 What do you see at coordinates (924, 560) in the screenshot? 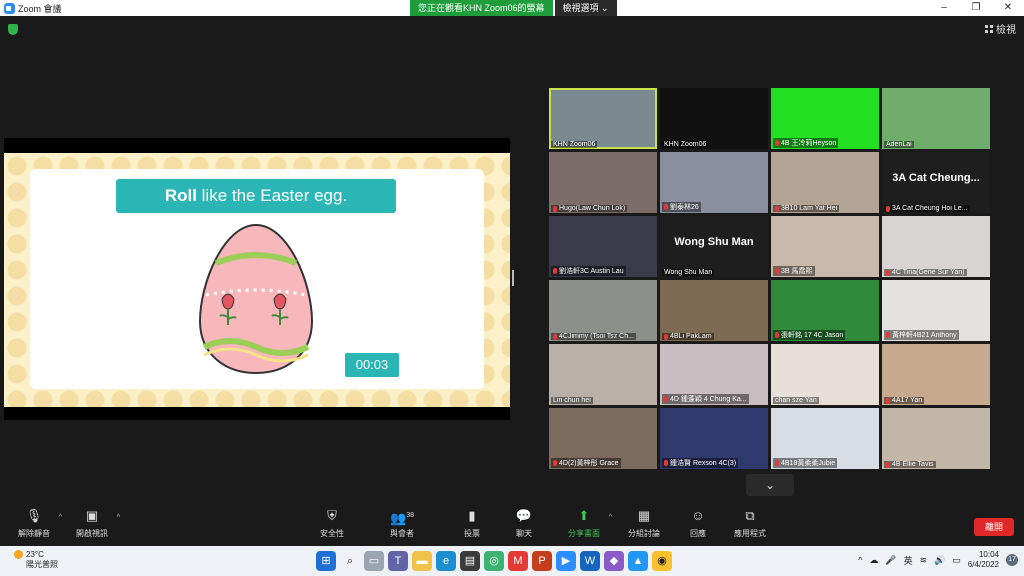
I see `wifi-icon: ≋` at bounding box center [924, 560].